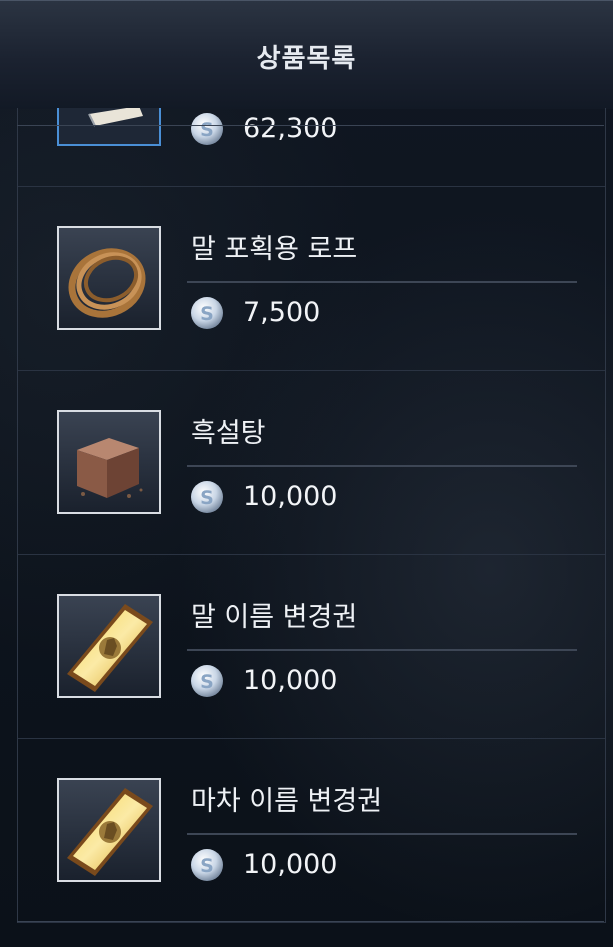  Describe the element at coordinates (310, 921) in the screenshot. I see `list-bottom-divider` at that location.